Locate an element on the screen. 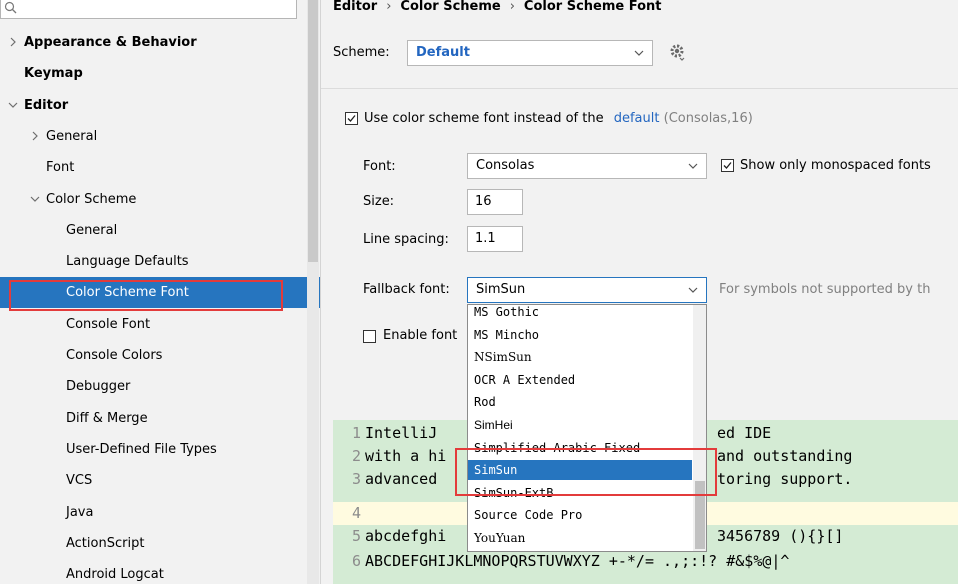 Image resolution: width=958 pixels, height=584 pixels. line-spacing-value: 1.1 is located at coordinates (485, 238).